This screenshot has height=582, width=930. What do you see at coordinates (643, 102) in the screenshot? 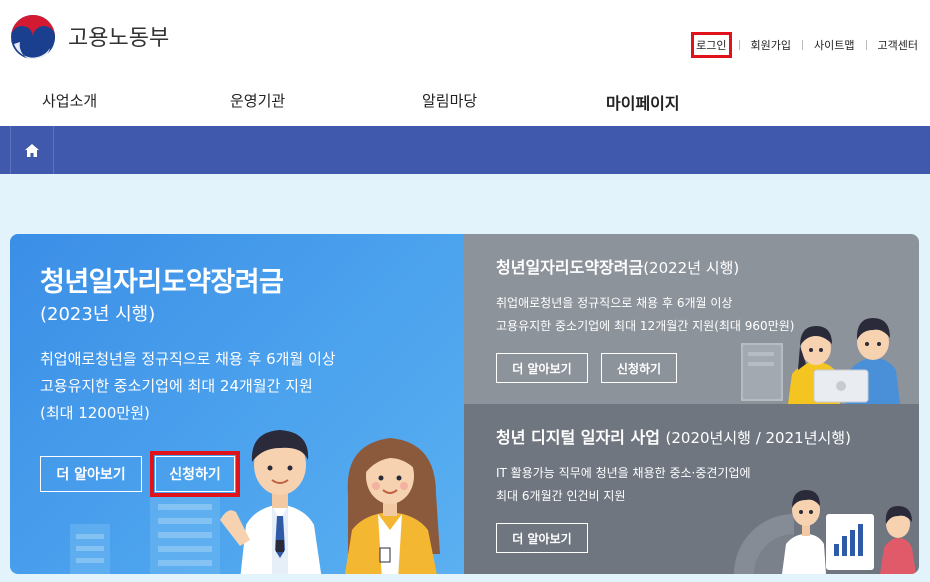
I see `nav-item-mypage: 마이페이지` at bounding box center [643, 102].